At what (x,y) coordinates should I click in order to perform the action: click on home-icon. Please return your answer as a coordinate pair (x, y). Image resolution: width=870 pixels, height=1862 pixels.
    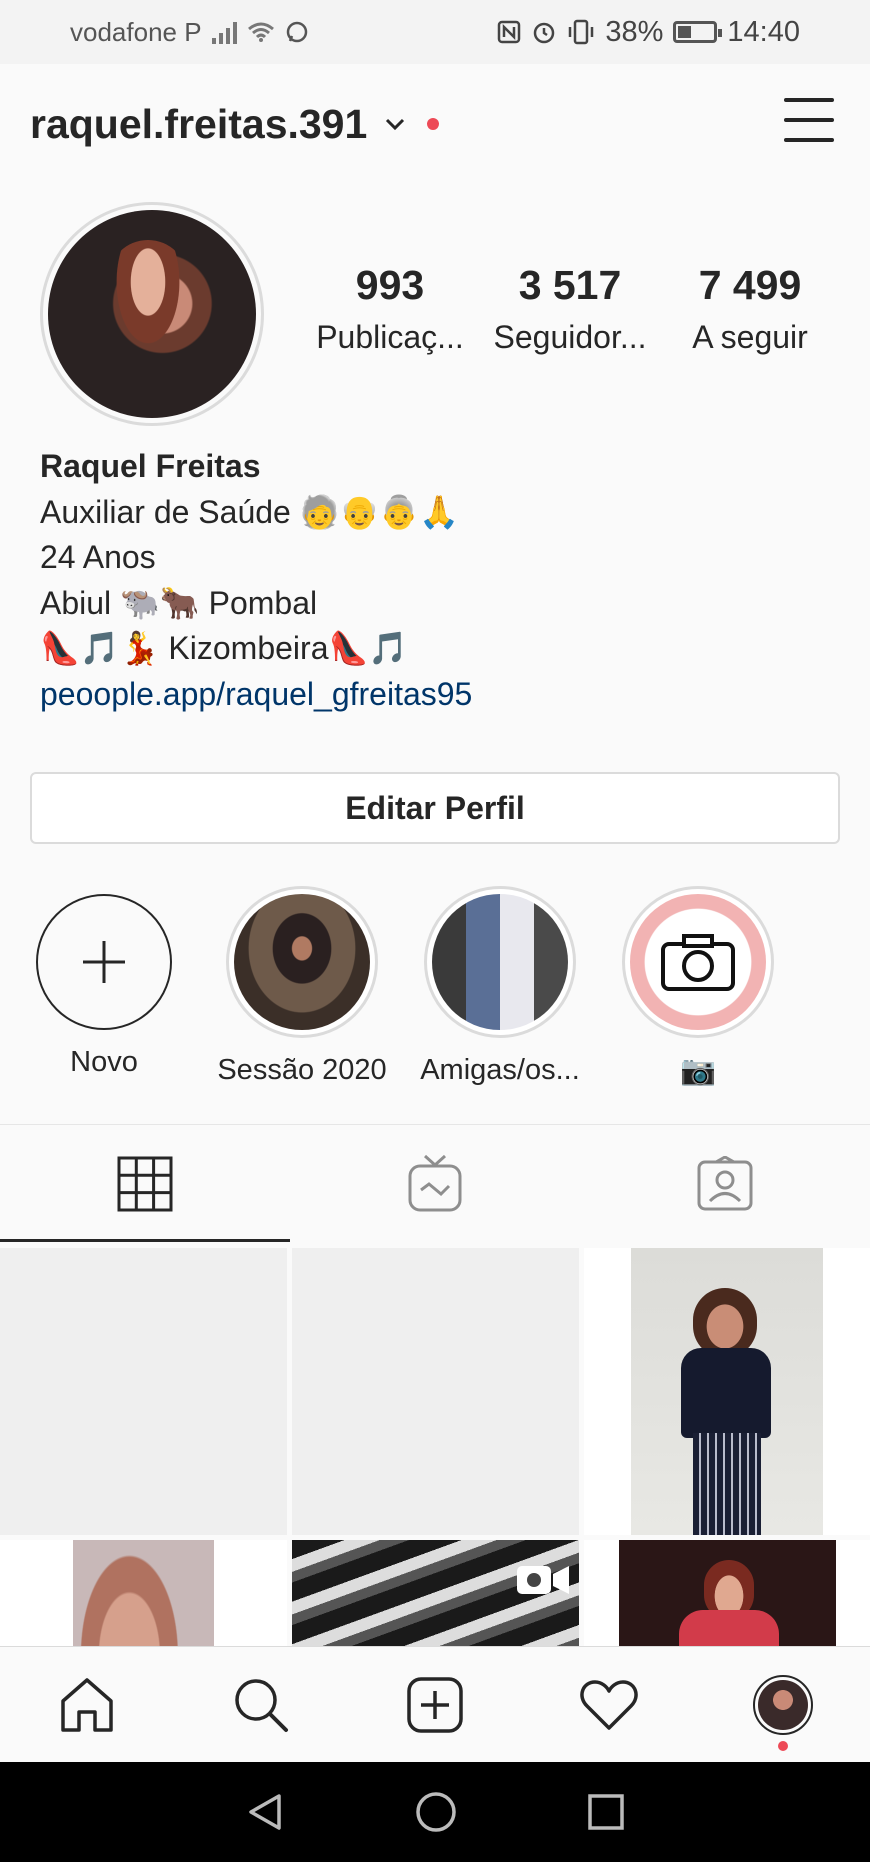
    Looking at the image, I should click on (87, 1704).